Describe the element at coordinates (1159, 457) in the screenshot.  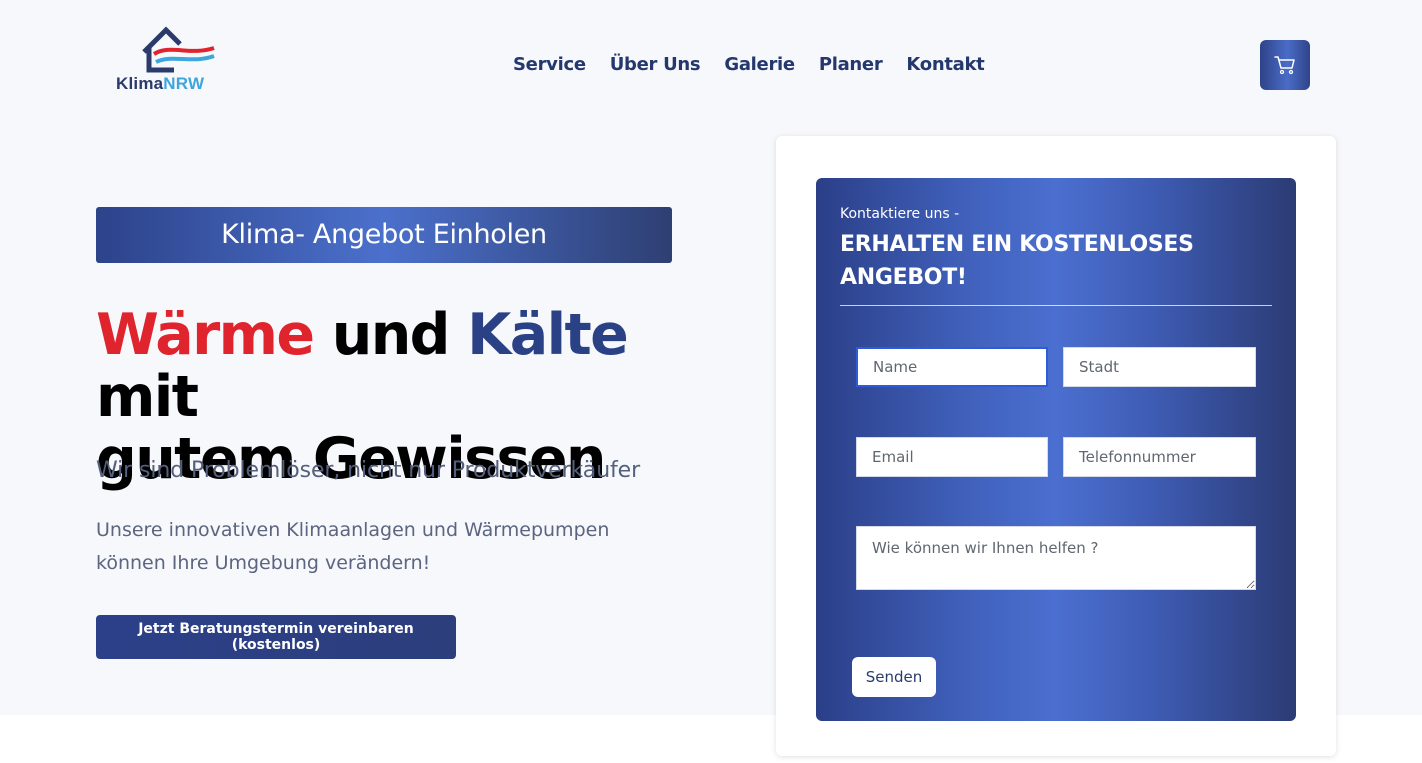
I see `phone-input` at that location.